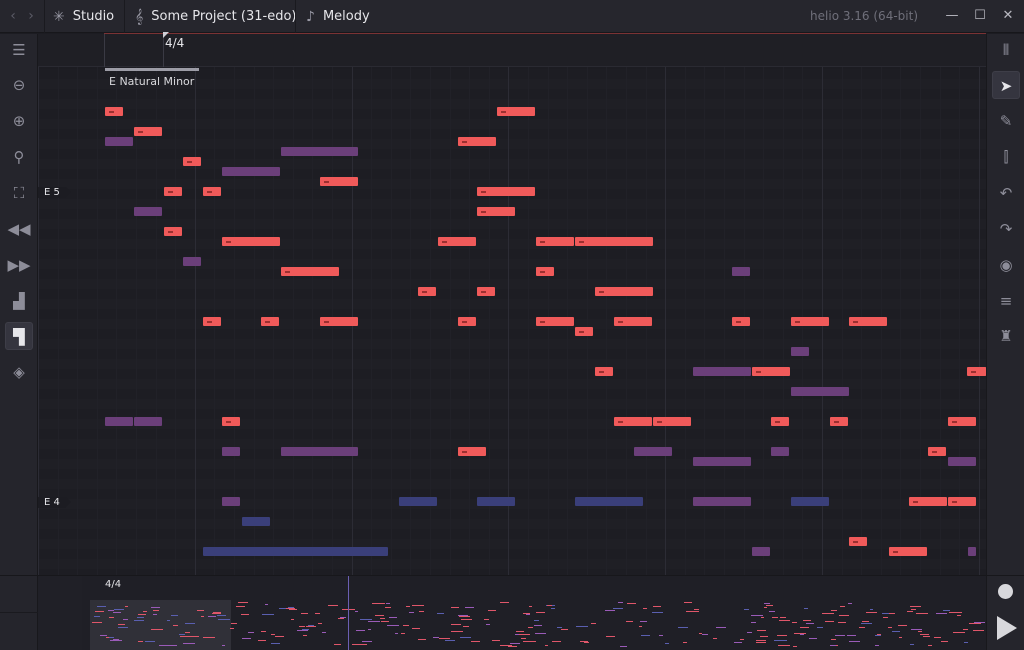 The image size is (1024, 650). Describe the element at coordinates (19, 157) in the screenshot. I see `zoom-tool-icon: ⚲` at that location.